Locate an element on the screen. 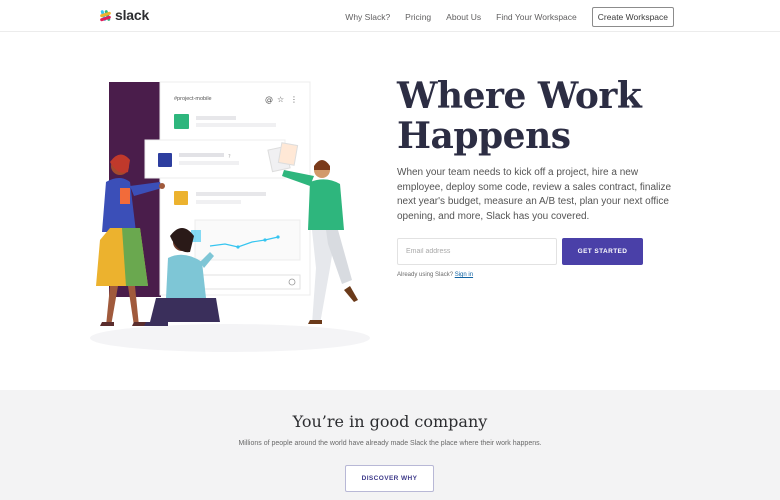  email-field is located at coordinates (477, 251).